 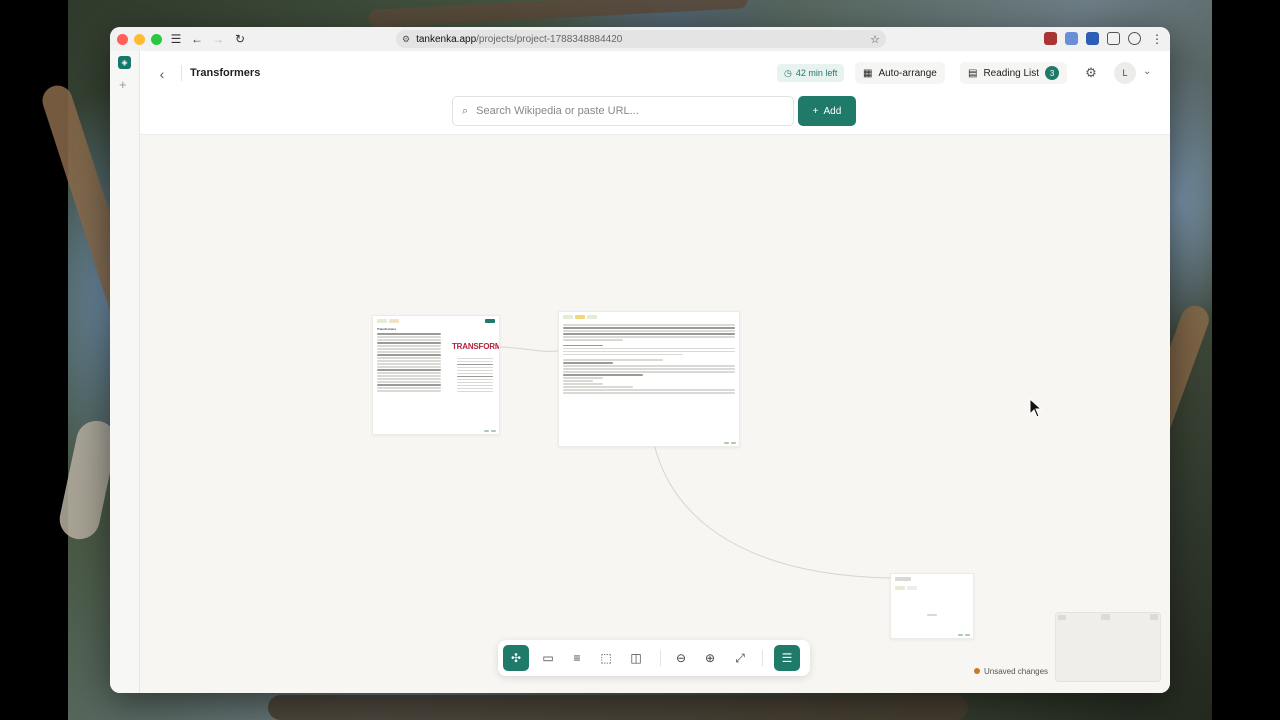 I want to click on select-tool-button: ✣, so click(x=516, y=658).